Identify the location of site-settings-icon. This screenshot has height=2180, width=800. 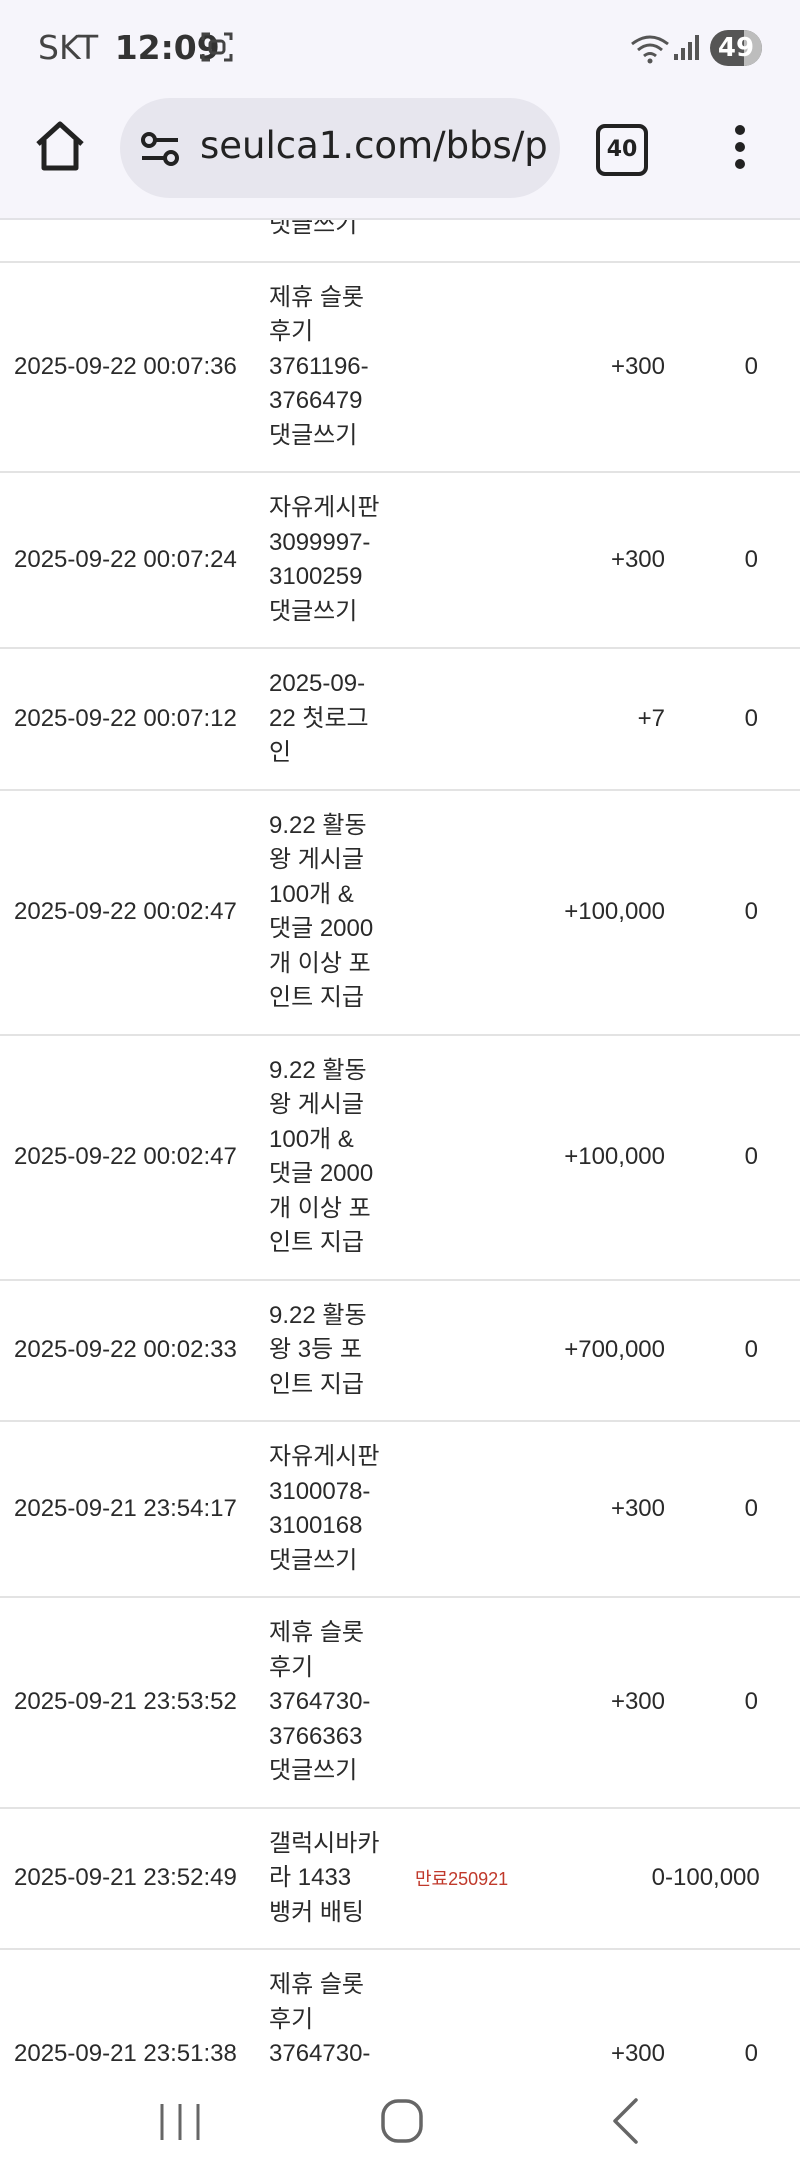
(160, 149).